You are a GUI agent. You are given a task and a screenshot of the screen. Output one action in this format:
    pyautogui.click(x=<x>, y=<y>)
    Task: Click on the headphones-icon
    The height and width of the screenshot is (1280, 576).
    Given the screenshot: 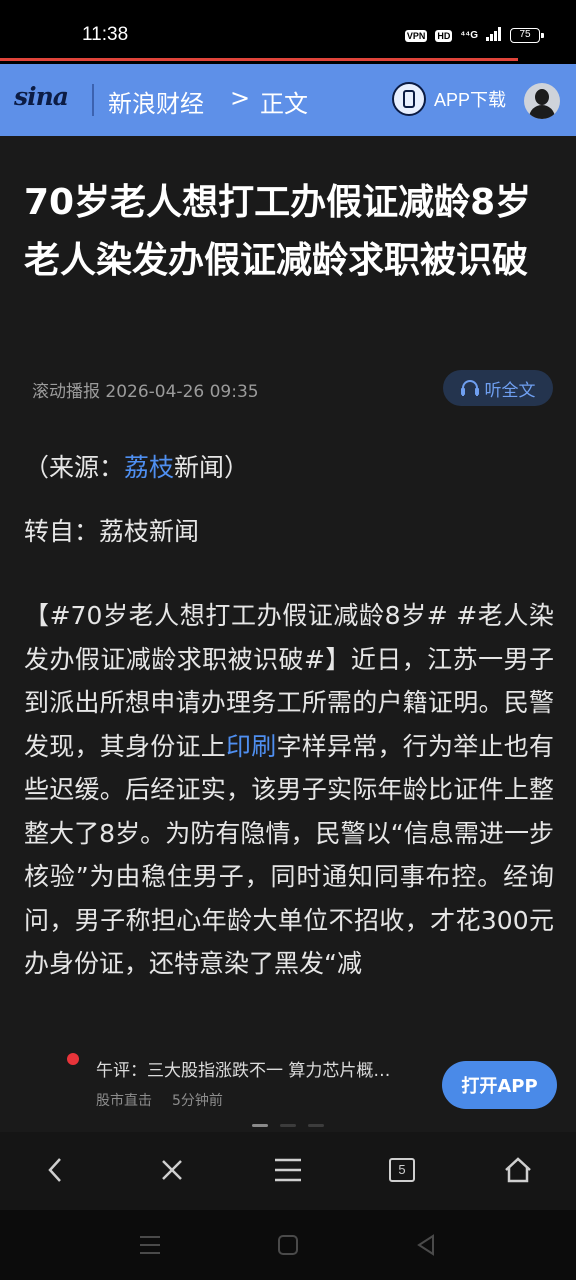 What is the action you would take?
    pyautogui.click(x=469, y=388)
    